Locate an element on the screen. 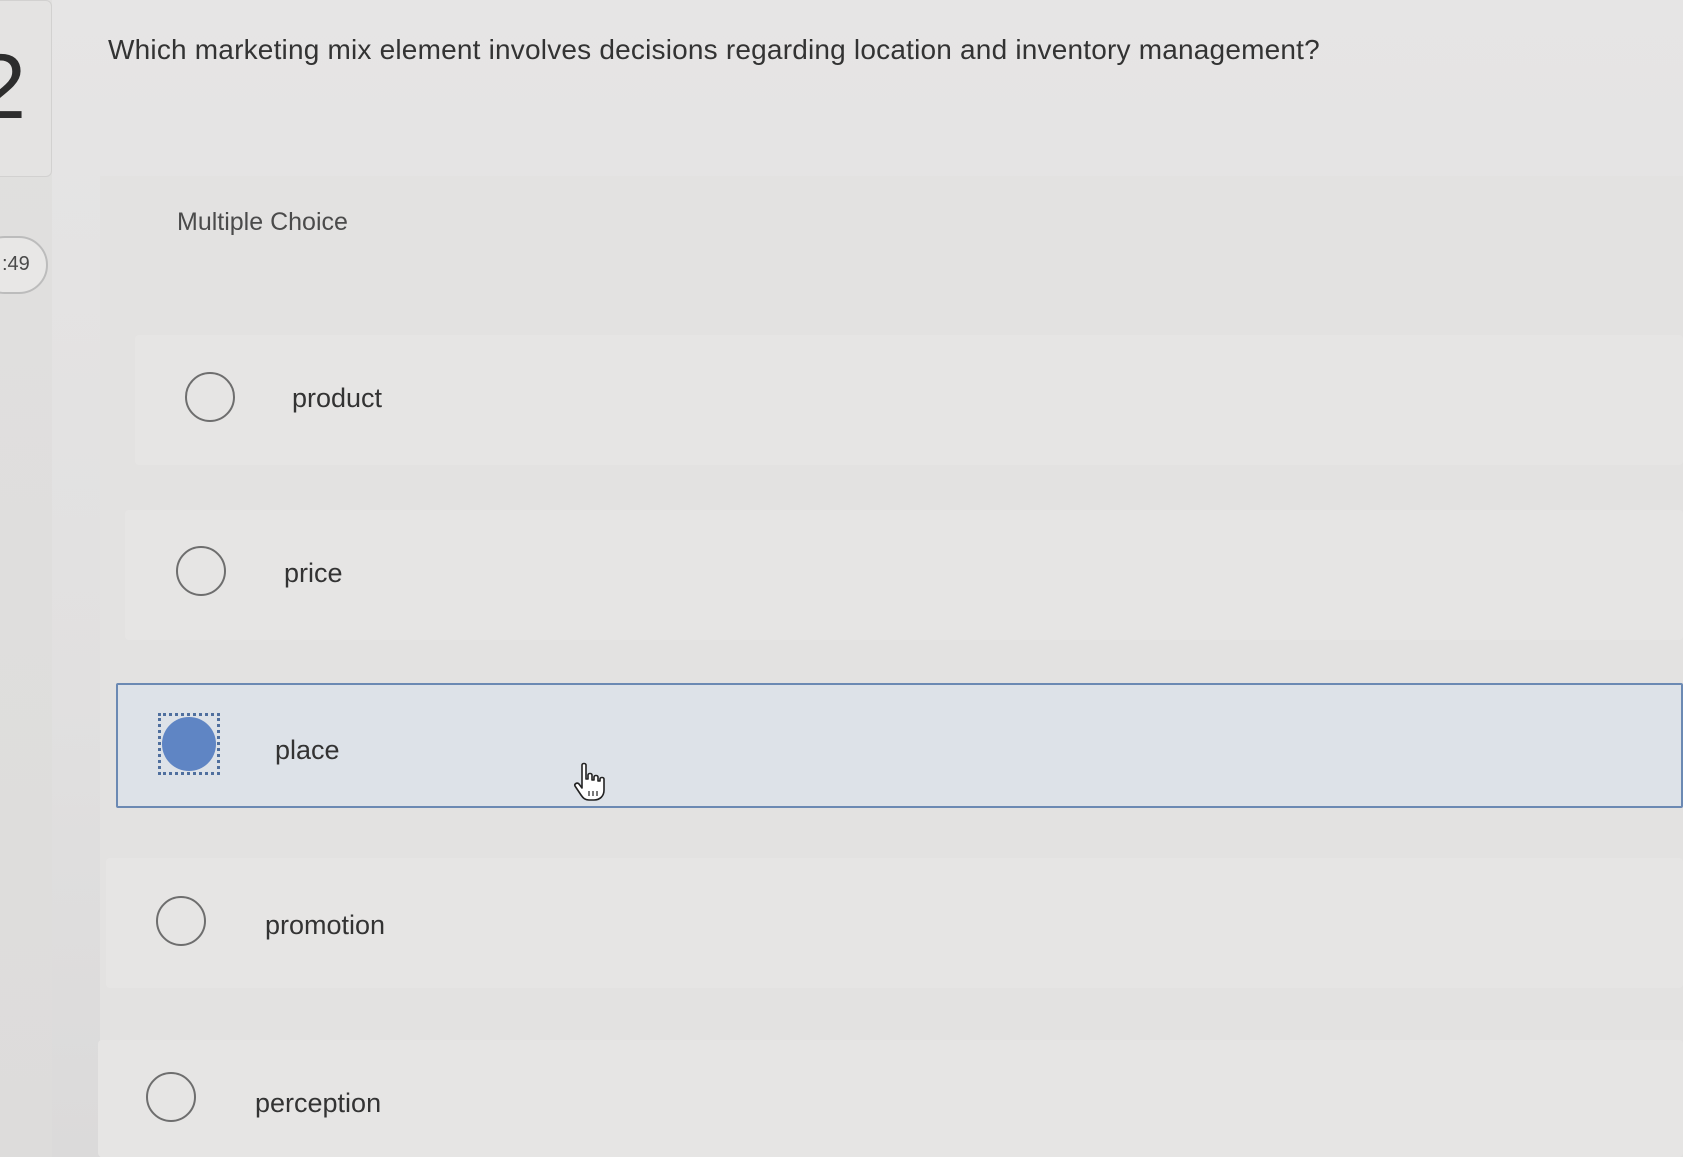 This screenshot has height=1157, width=1683. option-promotion: promotion is located at coordinates (894, 923).